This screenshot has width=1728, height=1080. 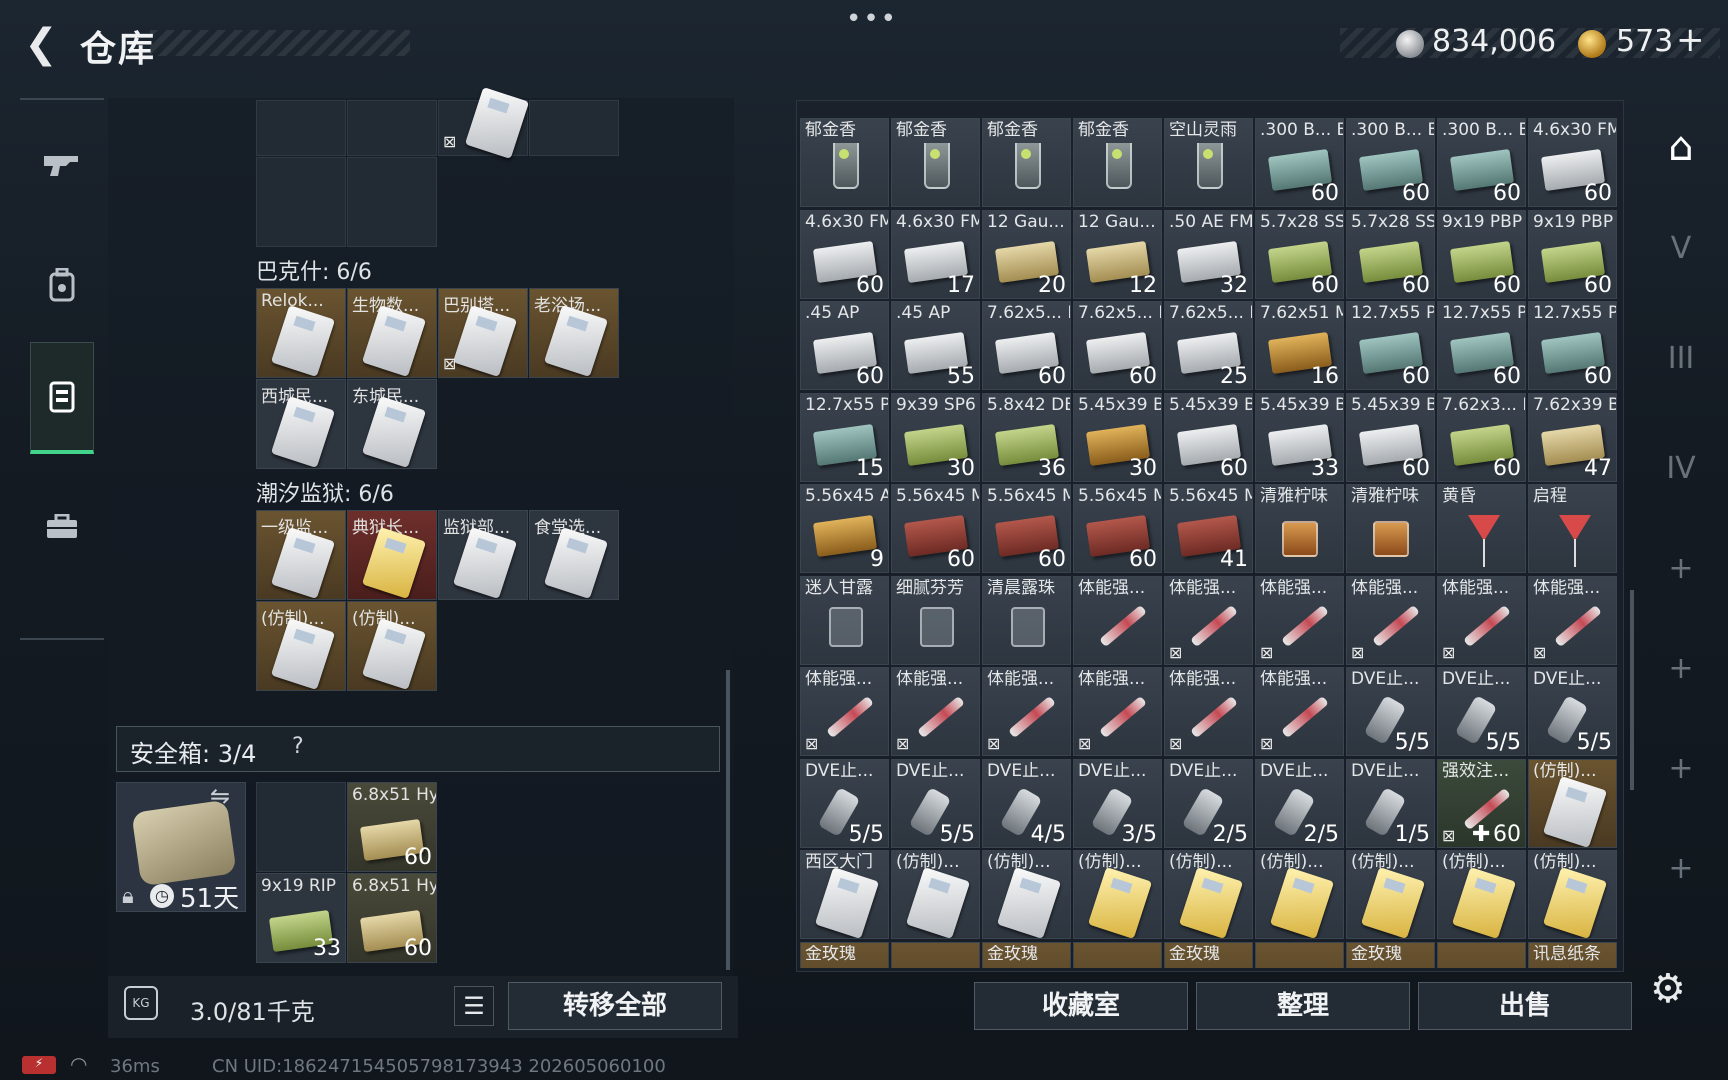 What do you see at coordinates (1117, 437) in the screenshot?
I see `warehouse-item: 5.45x39 BT gs 30` at bounding box center [1117, 437].